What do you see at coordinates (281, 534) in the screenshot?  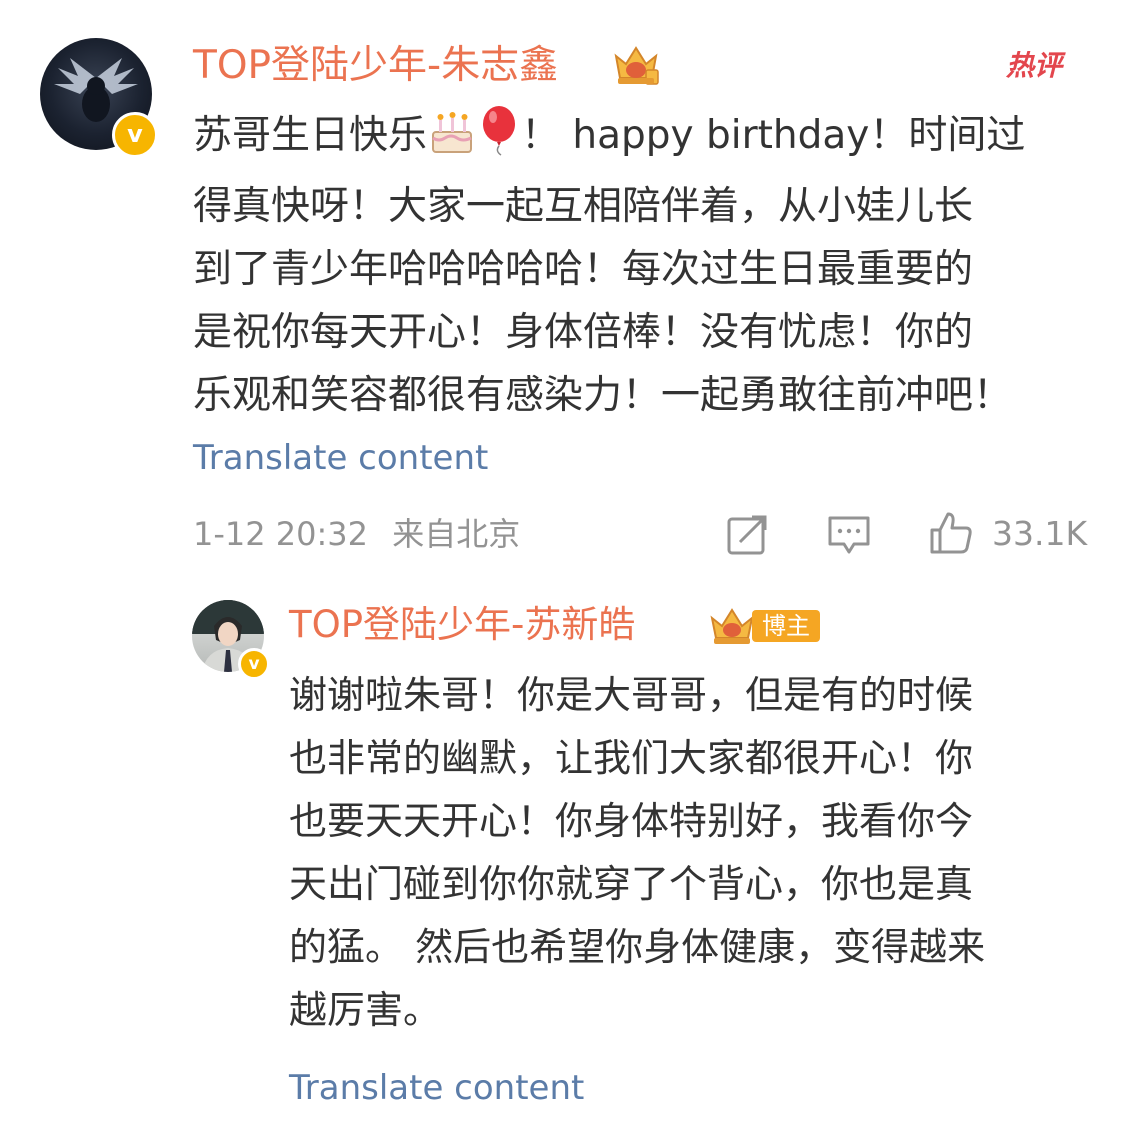 I see `comment-timestamp: 1-12 20:32` at bounding box center [281, 534].